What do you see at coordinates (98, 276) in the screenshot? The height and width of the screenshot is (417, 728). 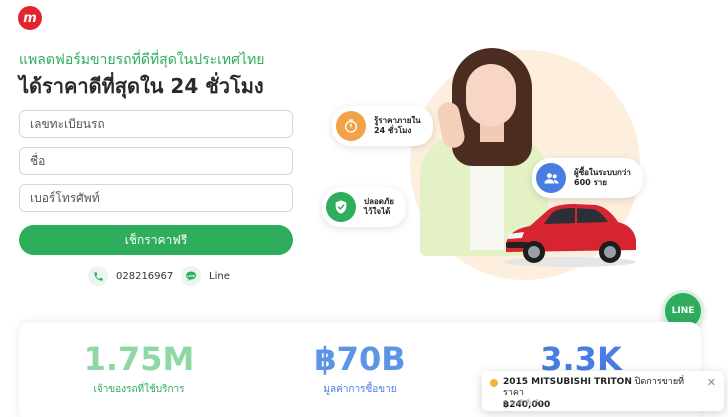 I see `phone-icon` at bounding box center [98, 276].